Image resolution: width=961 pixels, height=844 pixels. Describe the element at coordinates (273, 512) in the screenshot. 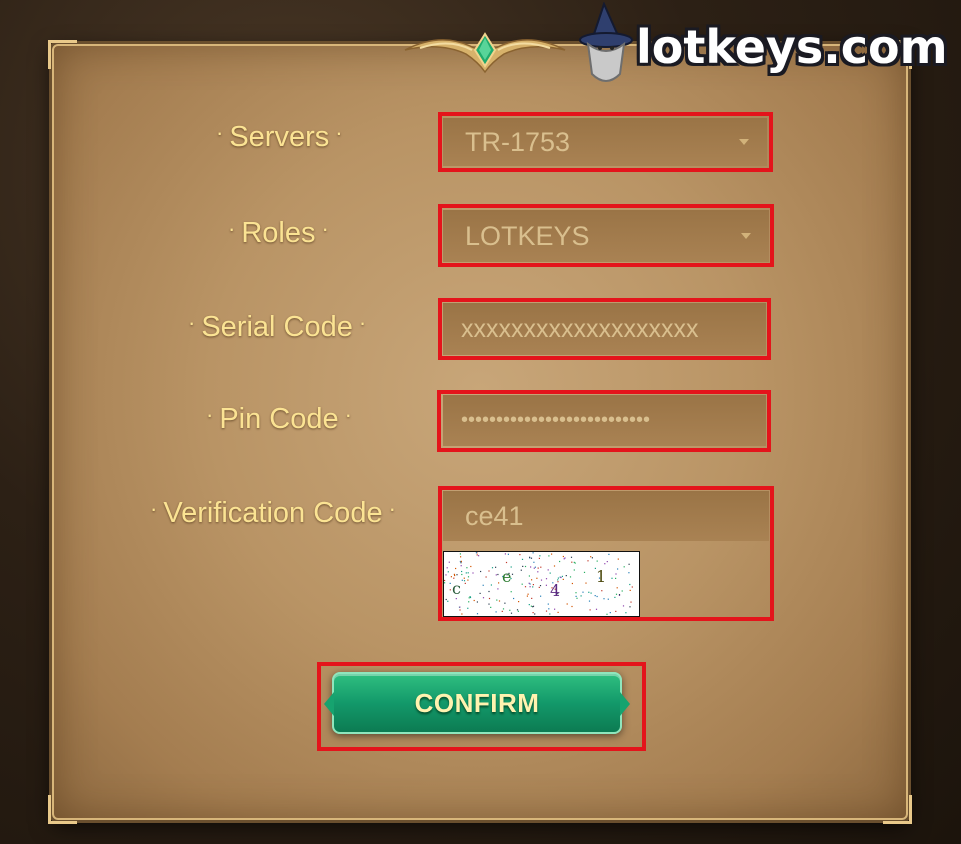

I see `verification-code-label: · Verification Code ·` at that location.